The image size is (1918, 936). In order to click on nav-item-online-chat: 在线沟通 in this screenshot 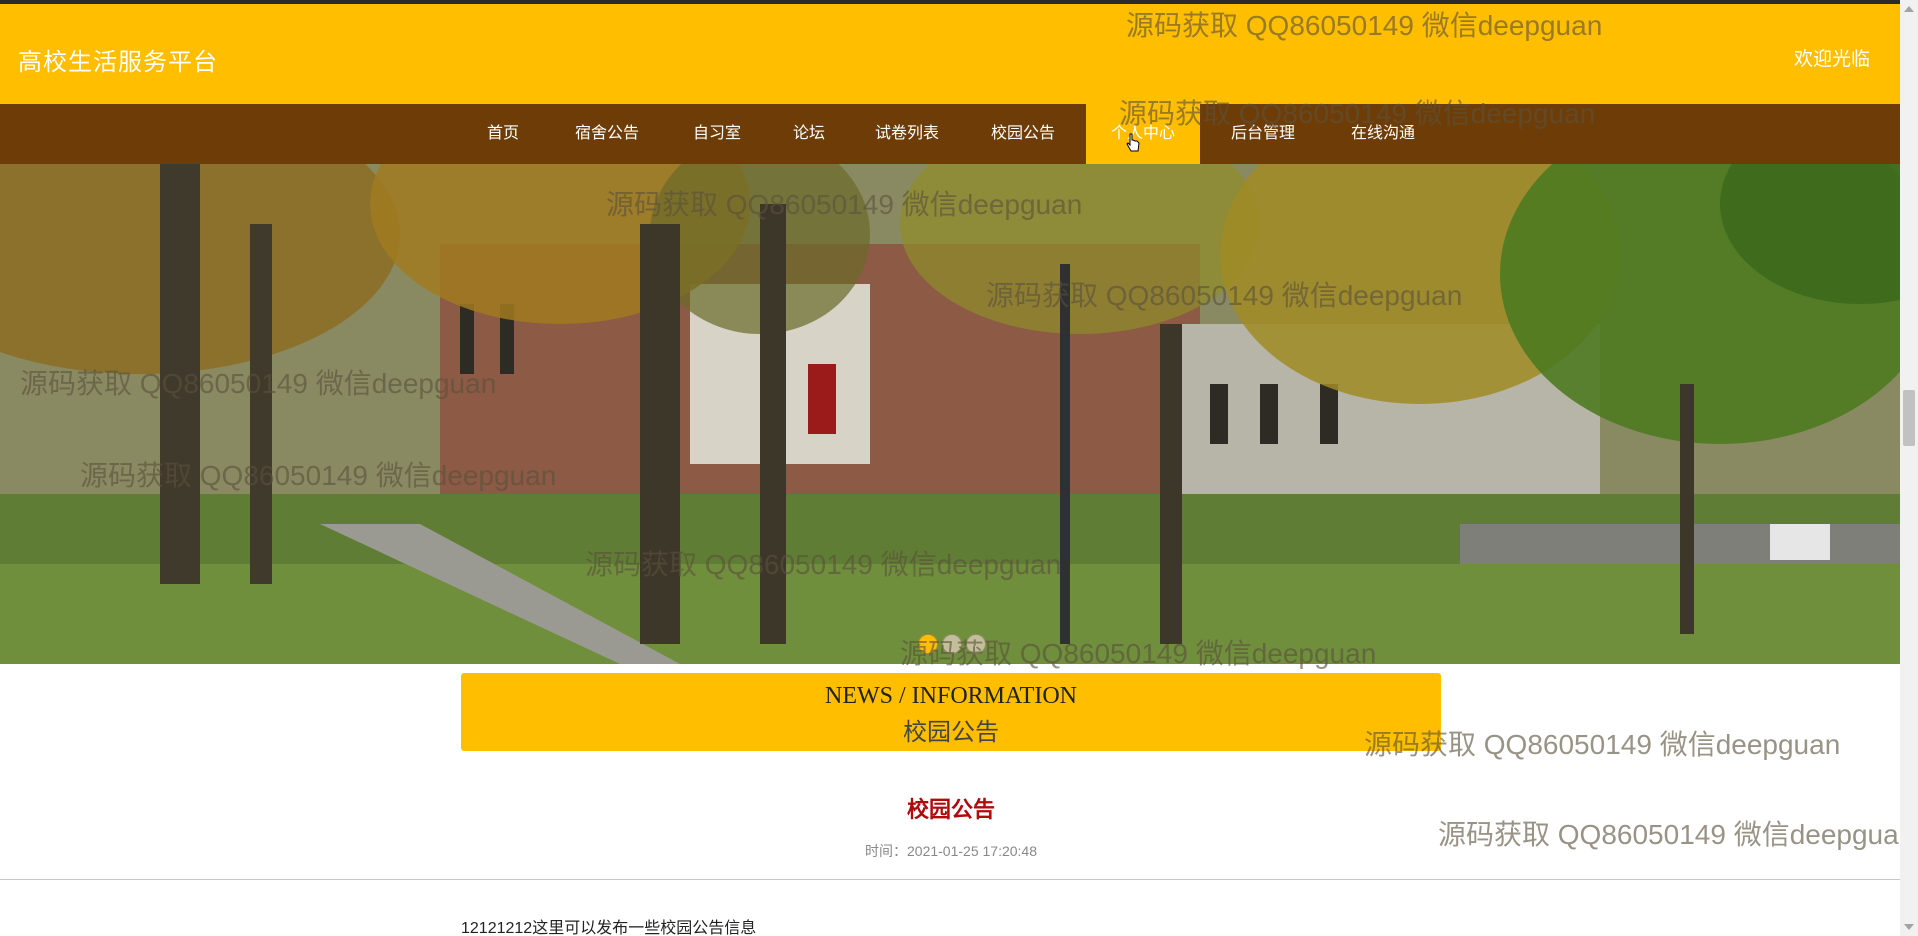, I will do `click(1383, 134)`.